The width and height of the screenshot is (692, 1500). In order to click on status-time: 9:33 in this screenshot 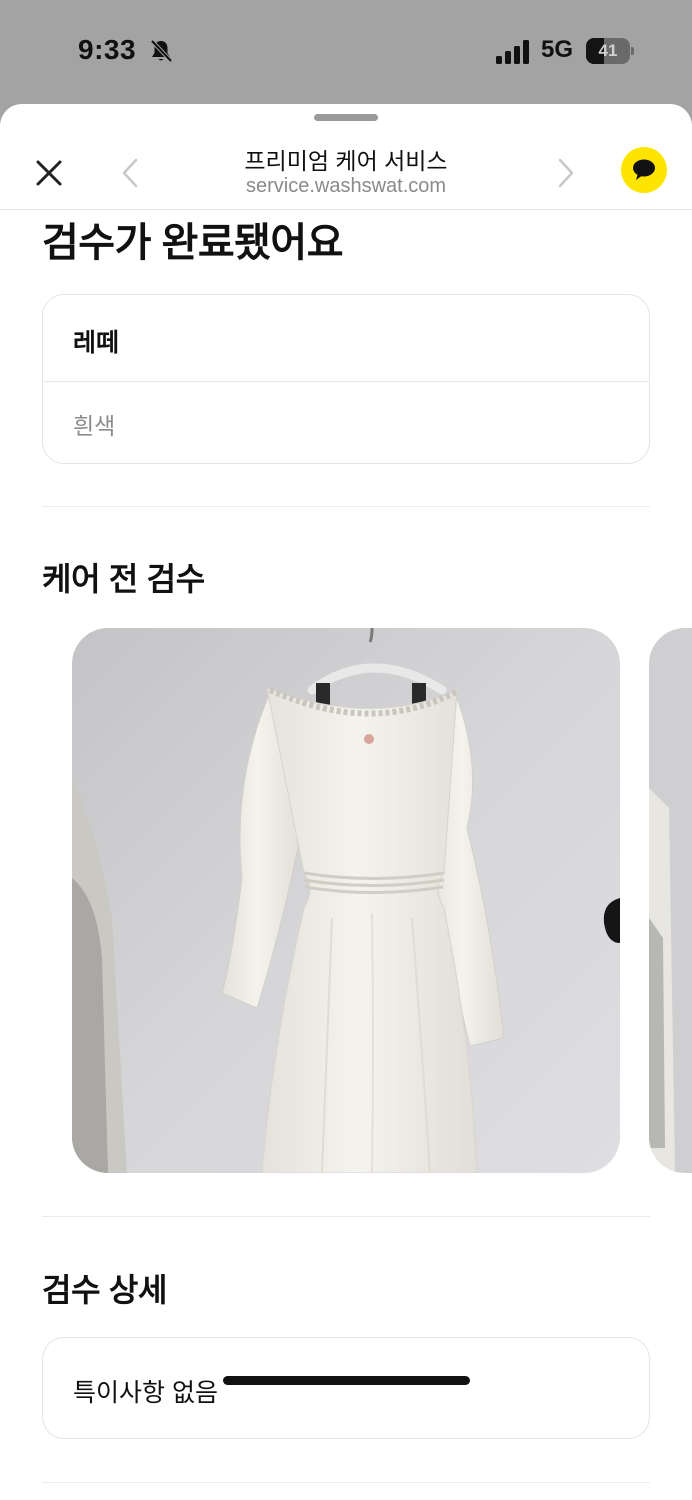, I will do `click(107, 49)`.